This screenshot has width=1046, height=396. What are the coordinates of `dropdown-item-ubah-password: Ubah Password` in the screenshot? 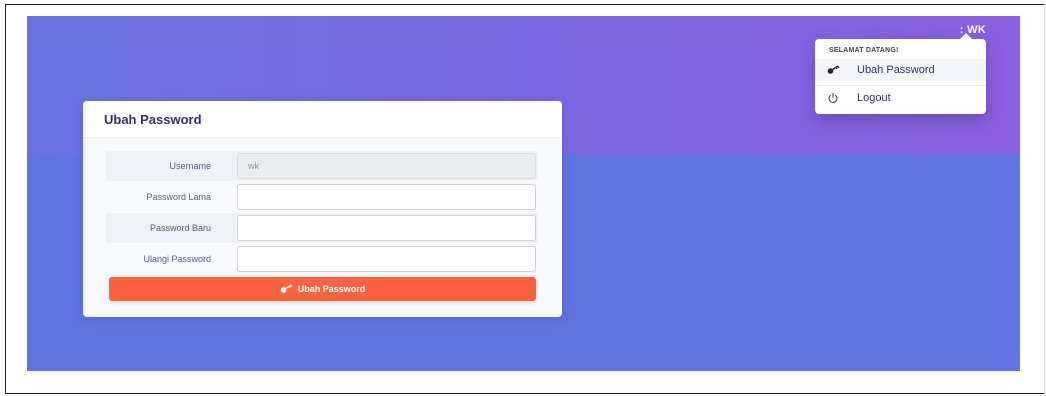 It's located at (900, 70).